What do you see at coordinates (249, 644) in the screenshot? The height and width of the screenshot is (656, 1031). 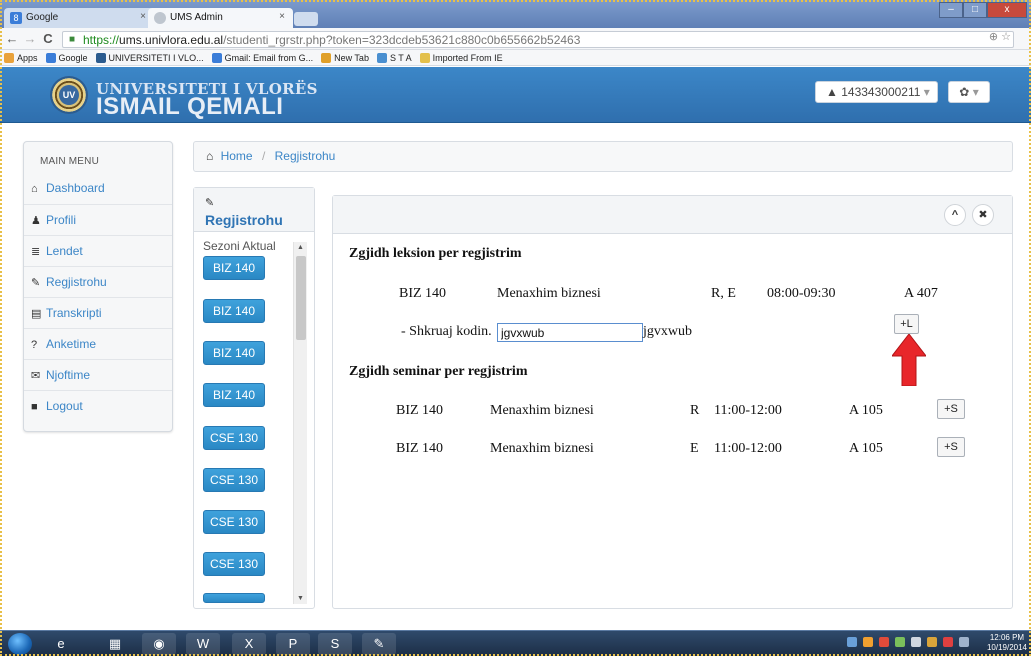 I see `excel-icon: X` at bounding box center [249, 644].